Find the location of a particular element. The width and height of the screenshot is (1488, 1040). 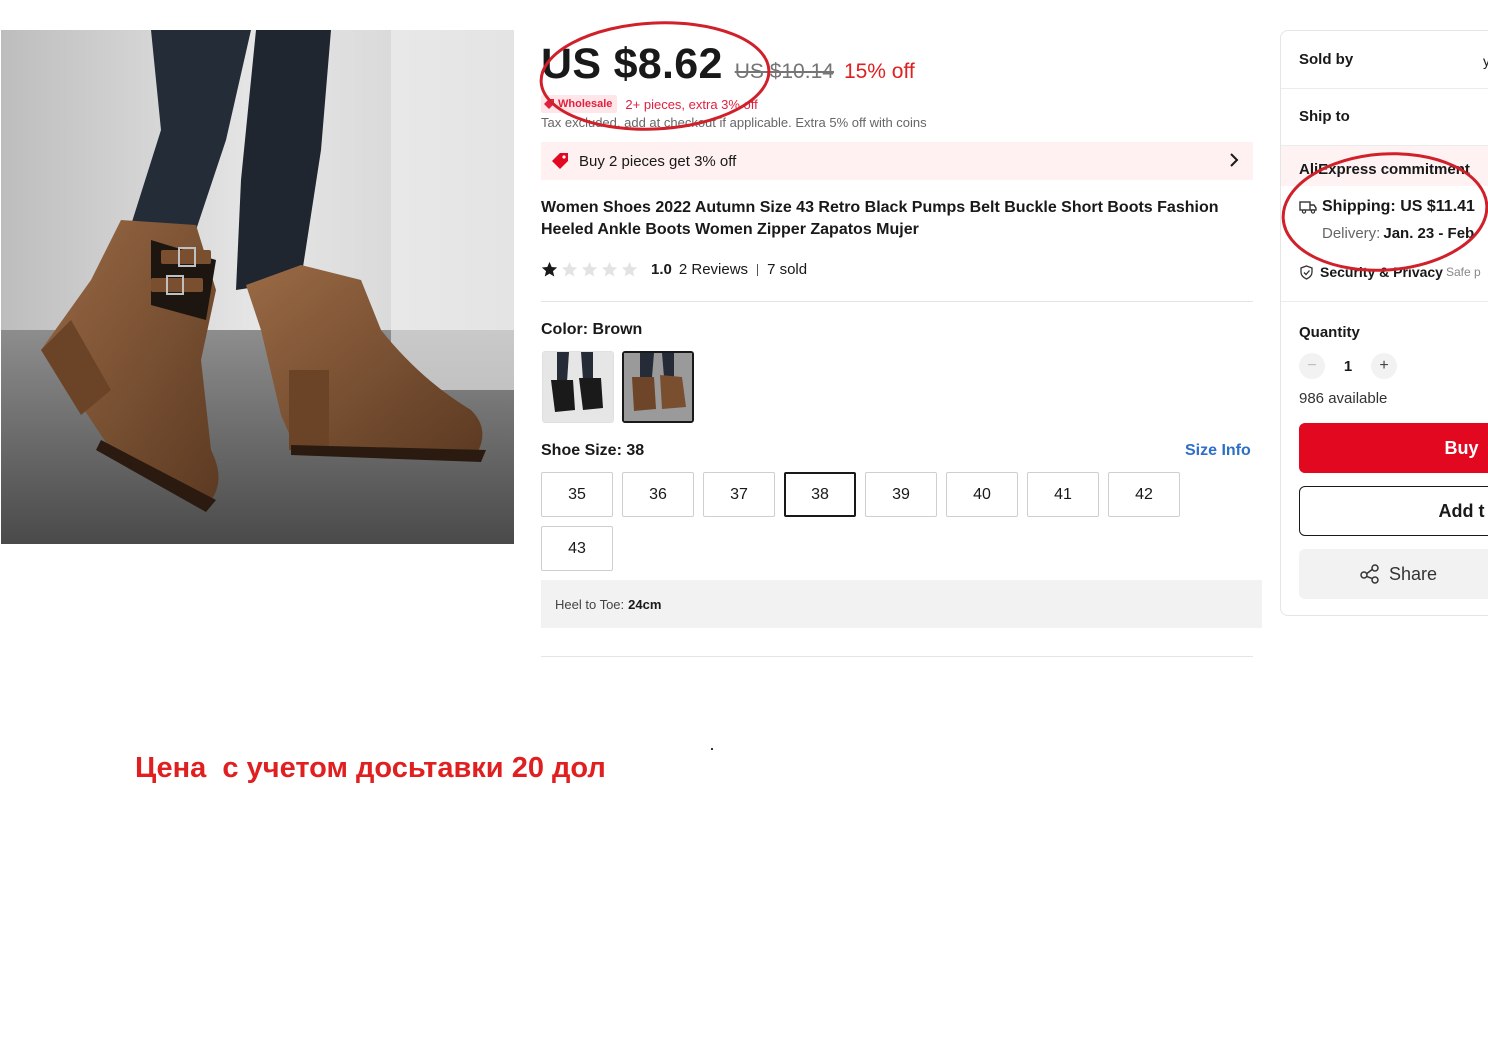

discount-percent: 15% off is located at coordinates (879, 71).